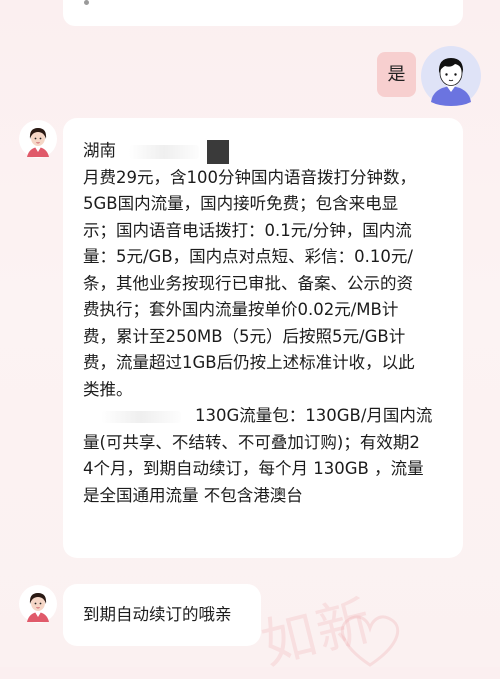 The width and height of the screenshot is (500, 679). Describe the element at coordinates (193, 495) in the screenshot. I see `package-detail-line: 是全国通用流量 不包含港澳台` at that location.